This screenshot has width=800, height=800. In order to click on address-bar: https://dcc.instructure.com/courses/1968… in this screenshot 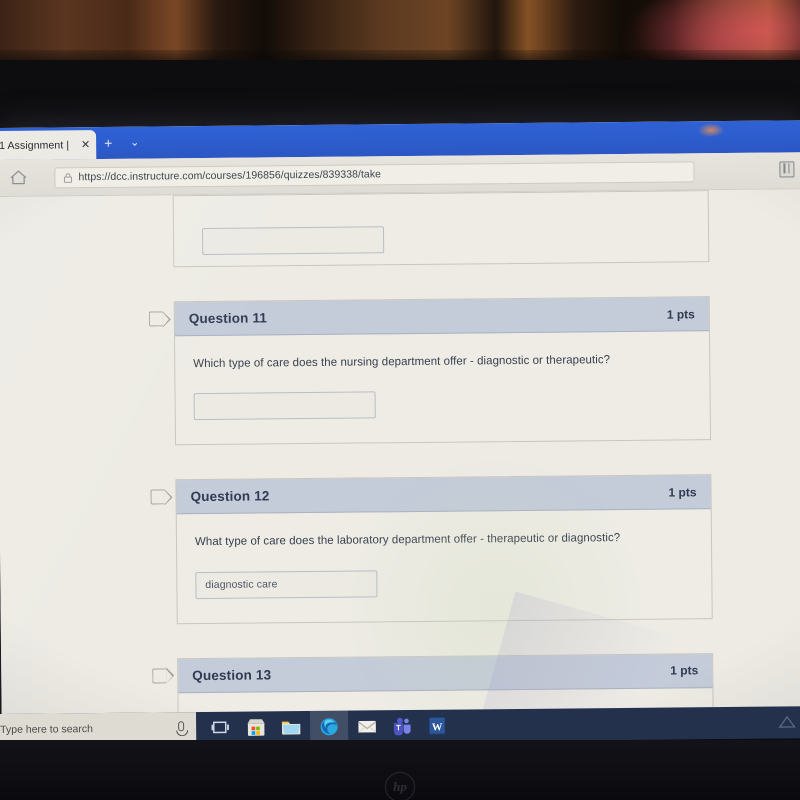, I will do `click(374, 174)`.